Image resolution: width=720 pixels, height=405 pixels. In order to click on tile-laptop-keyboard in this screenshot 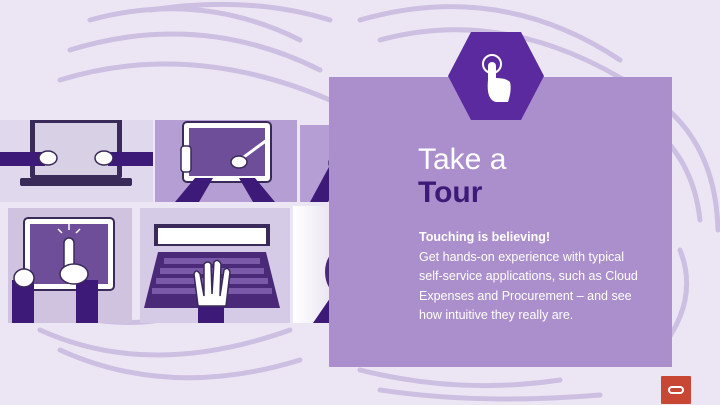, I will do `click(215, 265)`.